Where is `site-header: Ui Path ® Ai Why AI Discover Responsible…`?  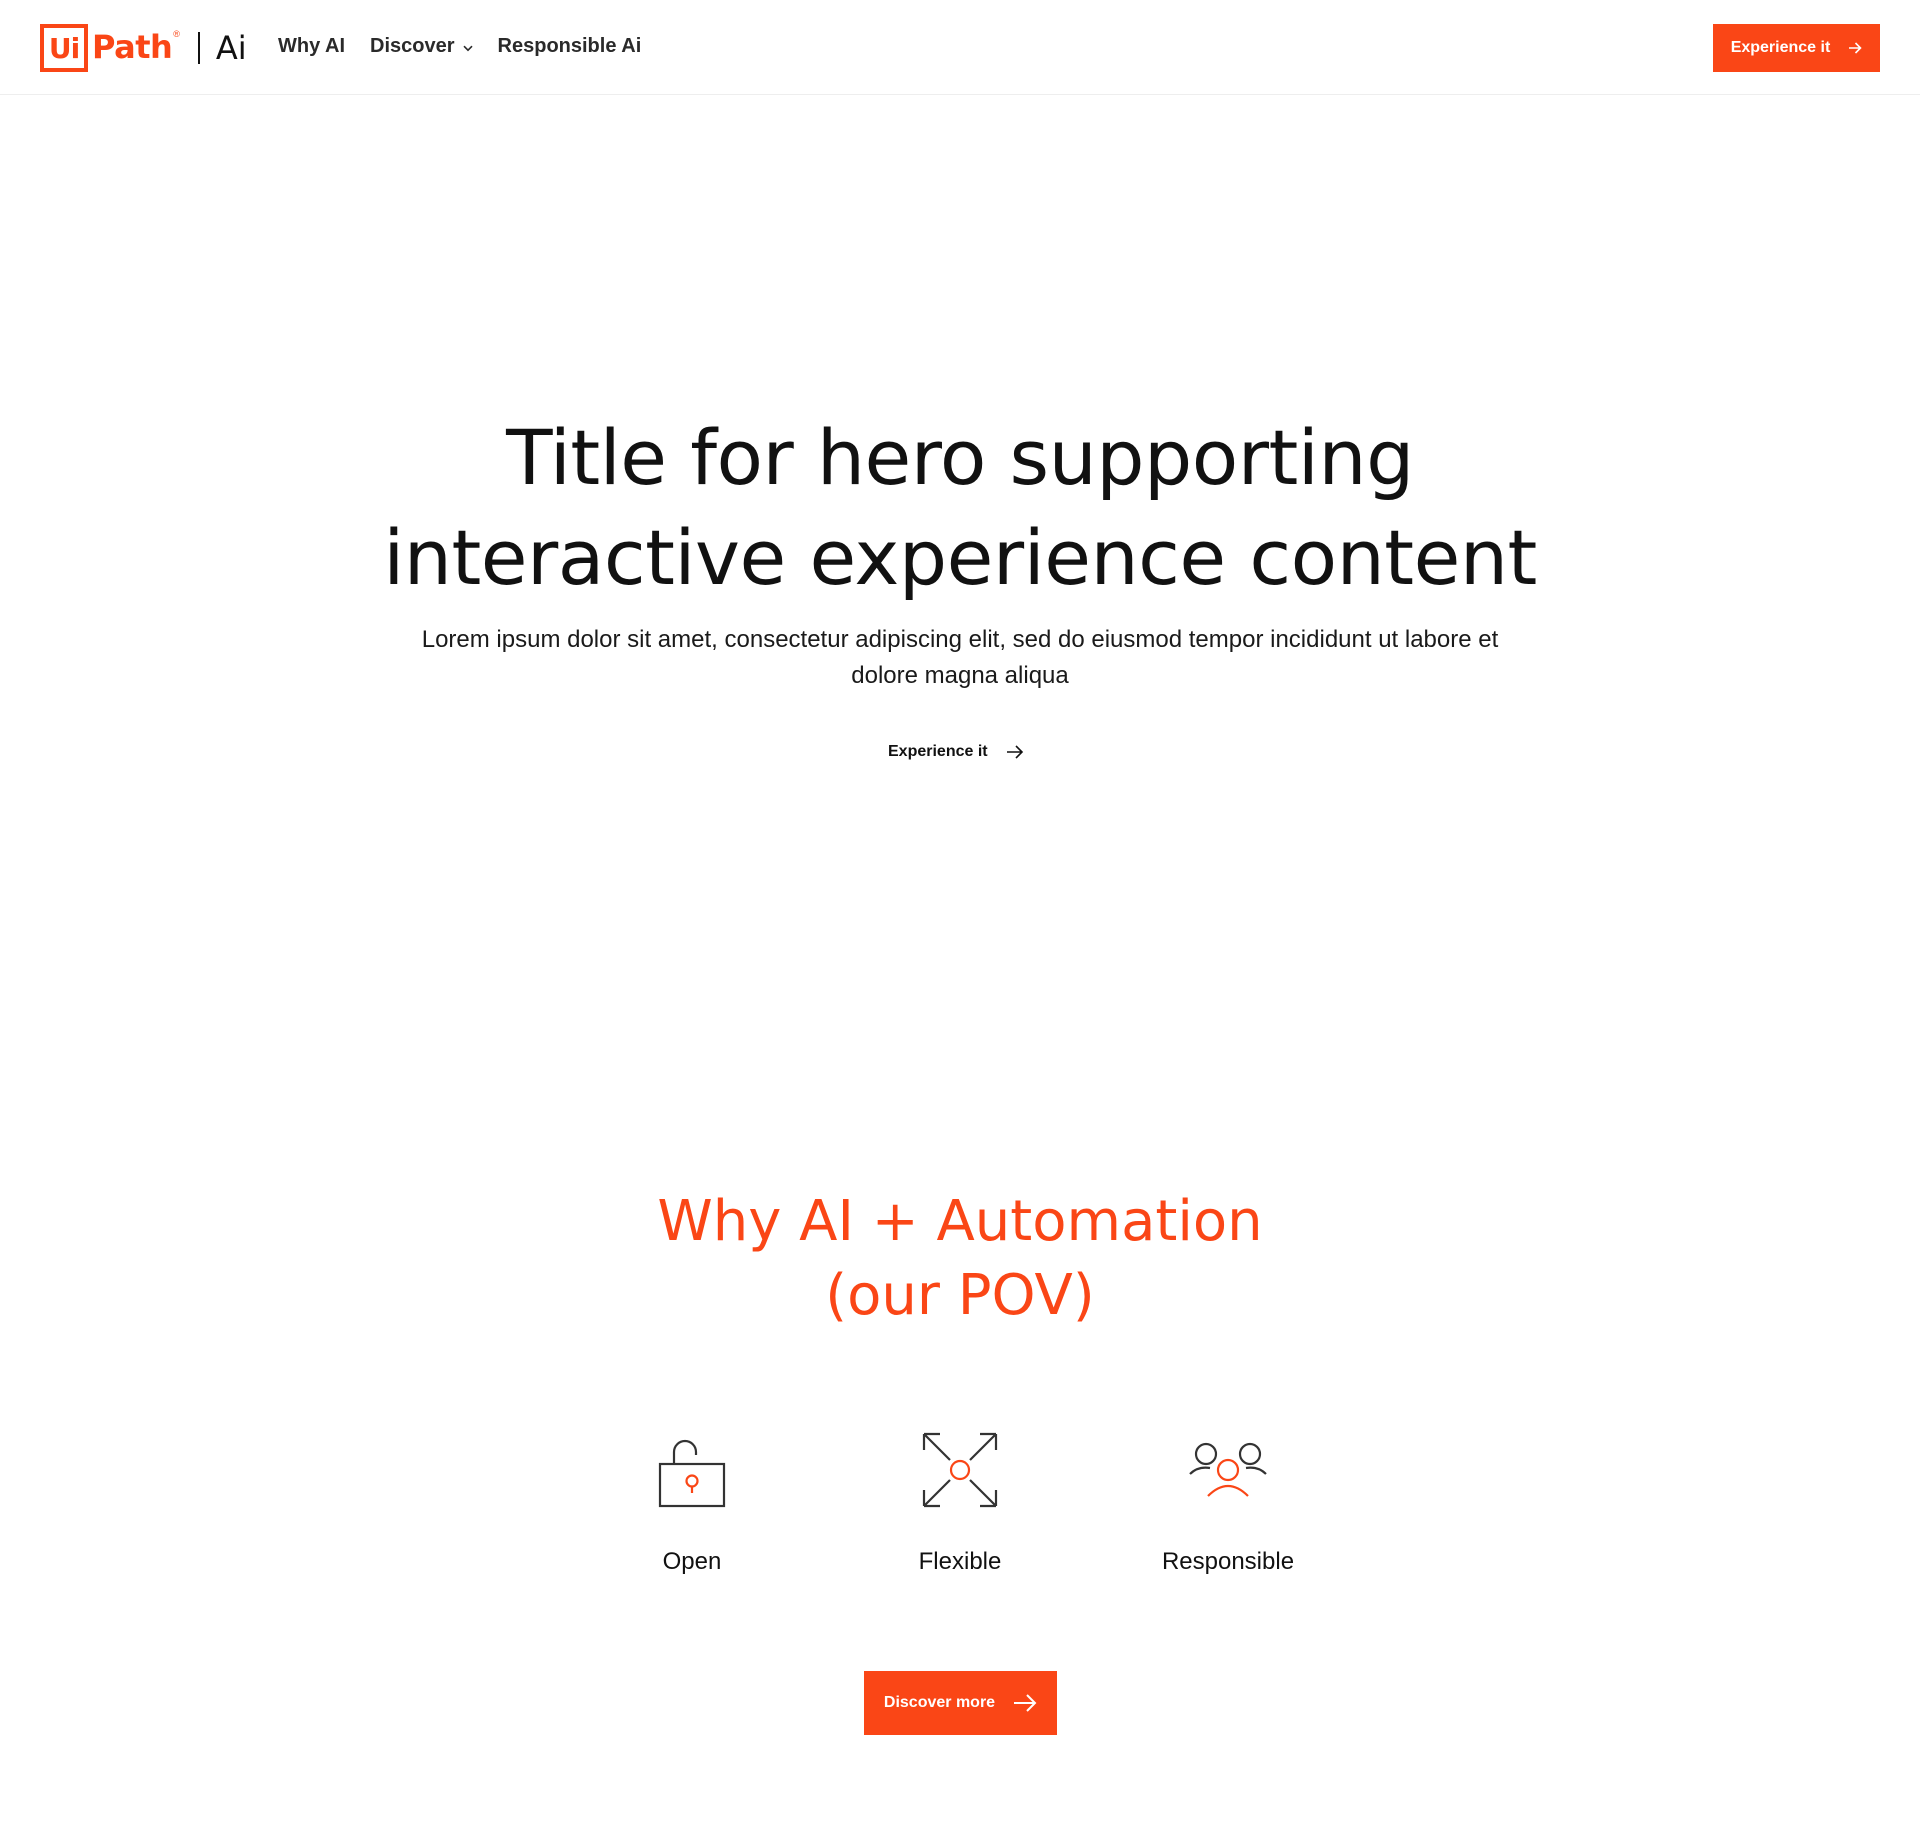 site-header: Ui Path ® Ai Why AI Discover Responsible… is located at coordinates (960, 47).